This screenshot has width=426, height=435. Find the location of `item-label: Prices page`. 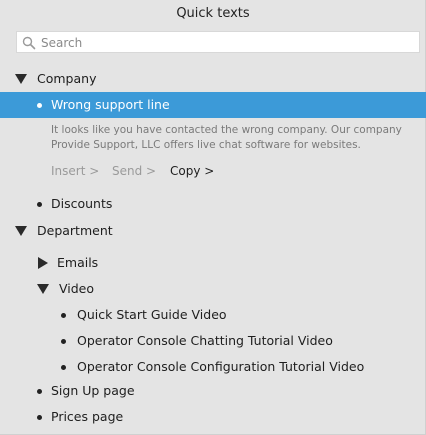

item-label: Prices page is located at coordinates (87, 416).